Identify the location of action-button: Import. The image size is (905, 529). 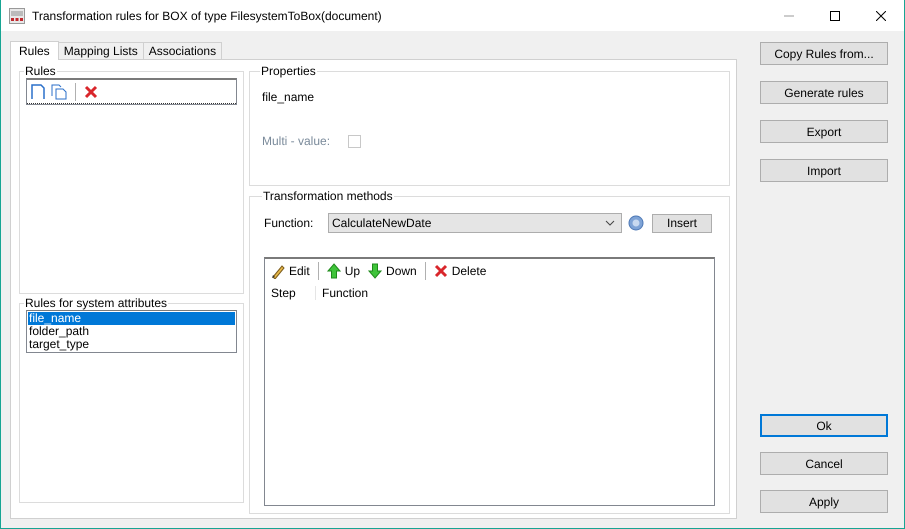
(824, 170).